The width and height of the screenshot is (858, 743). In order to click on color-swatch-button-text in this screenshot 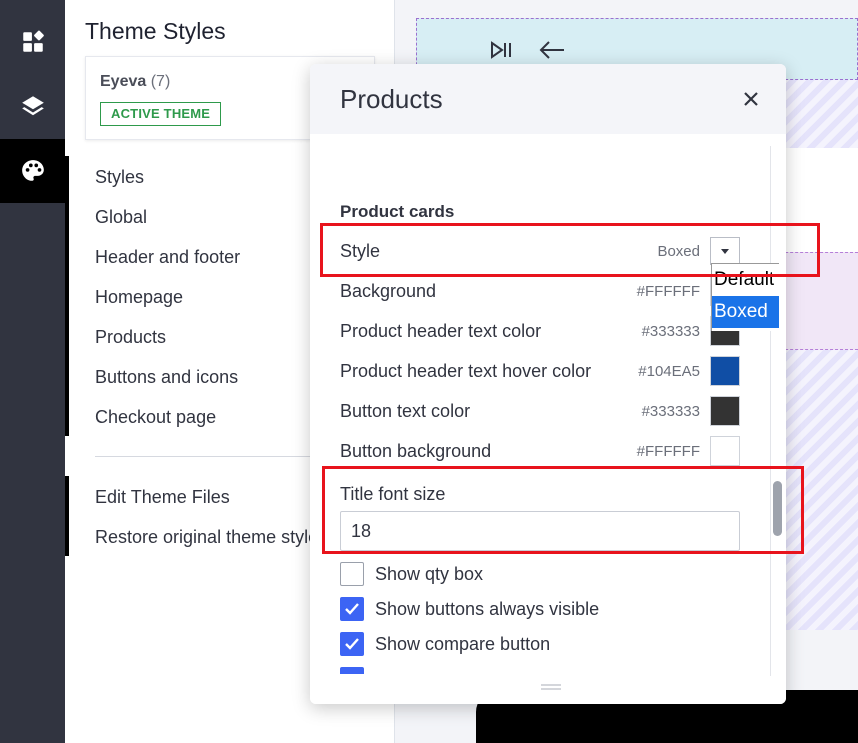, I will do `click(725, 411)`.